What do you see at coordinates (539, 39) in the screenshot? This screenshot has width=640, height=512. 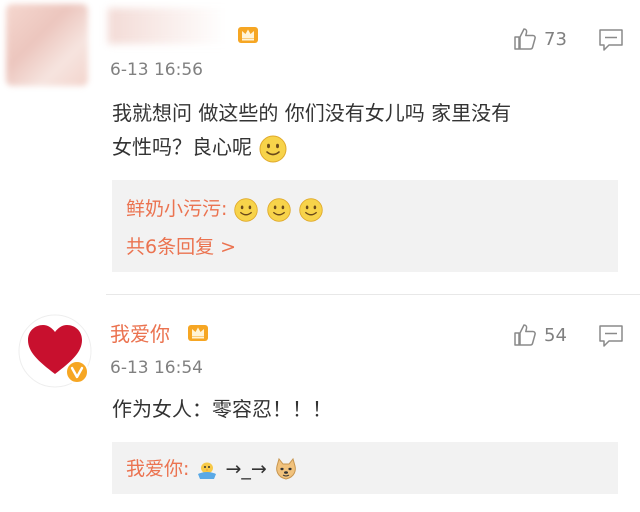 I see `like-button: 73` at bounding box center [539, 39].